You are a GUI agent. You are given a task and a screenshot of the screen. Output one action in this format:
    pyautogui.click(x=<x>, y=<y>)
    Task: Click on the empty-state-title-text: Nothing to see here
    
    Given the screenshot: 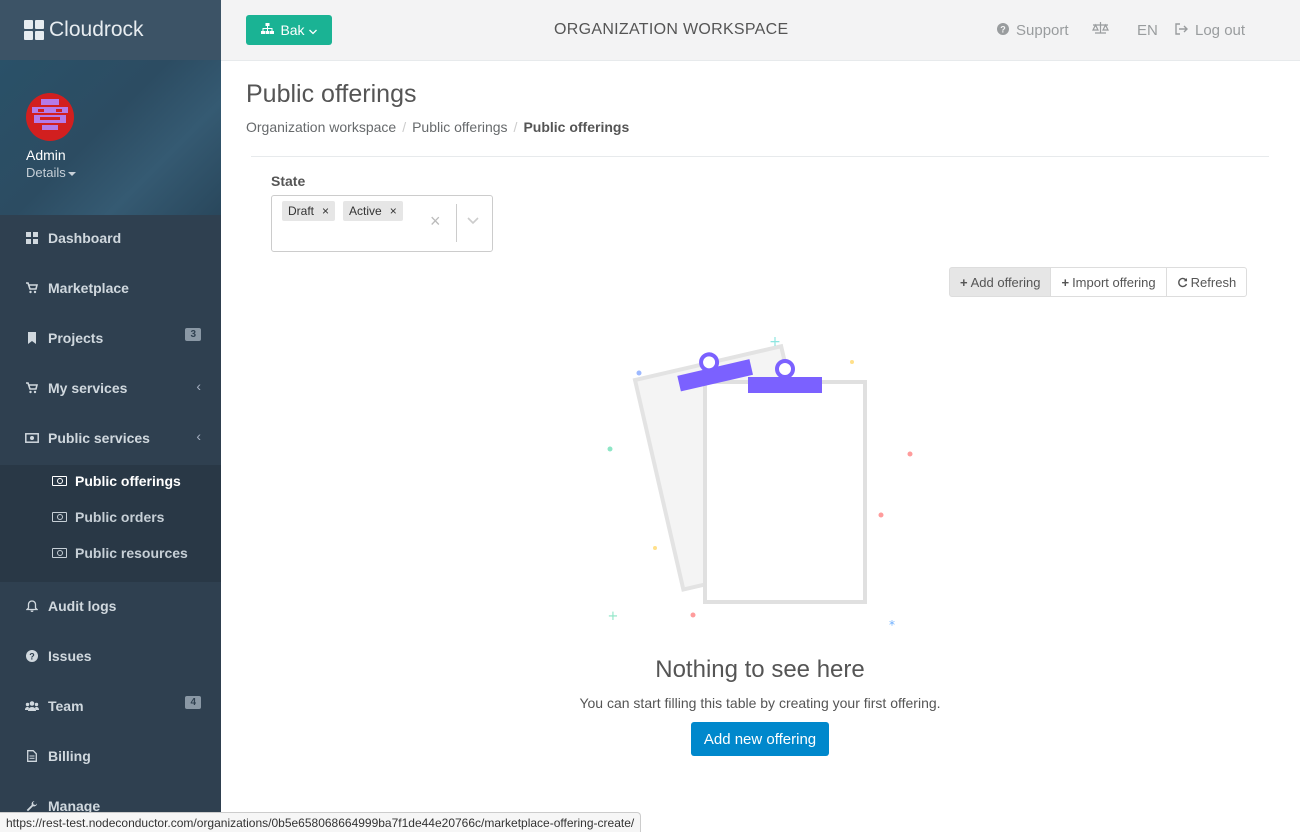 What is the action you would take?
    pyautogui.click(x=760, y=669)
    